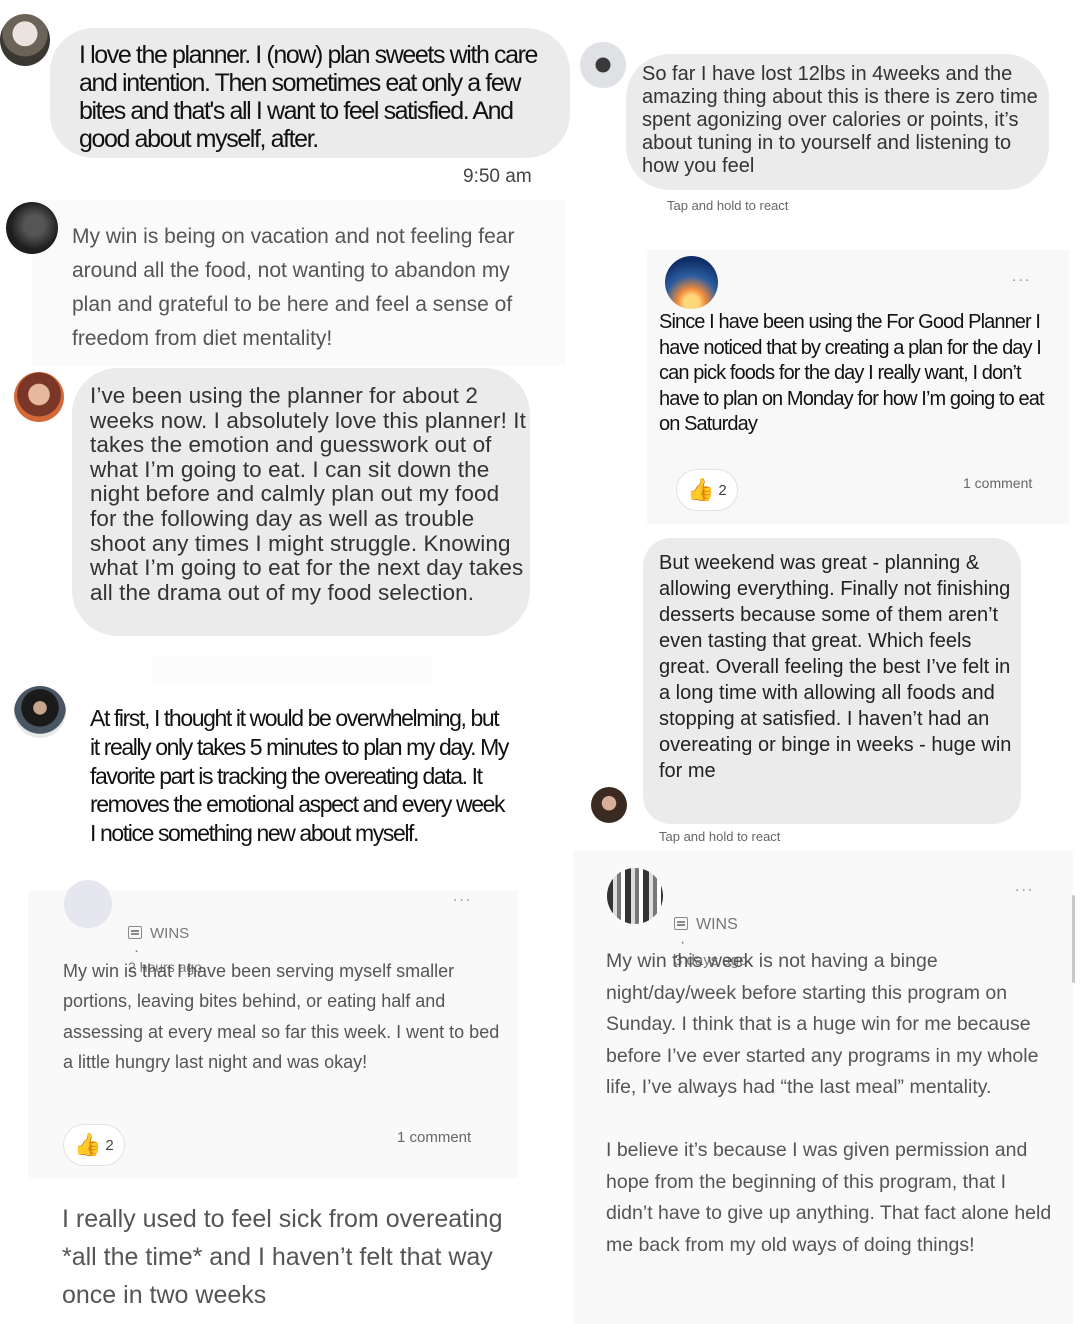 This screenshot has height=1324, width=1080. I want to click on post-card, so click(292, 670).